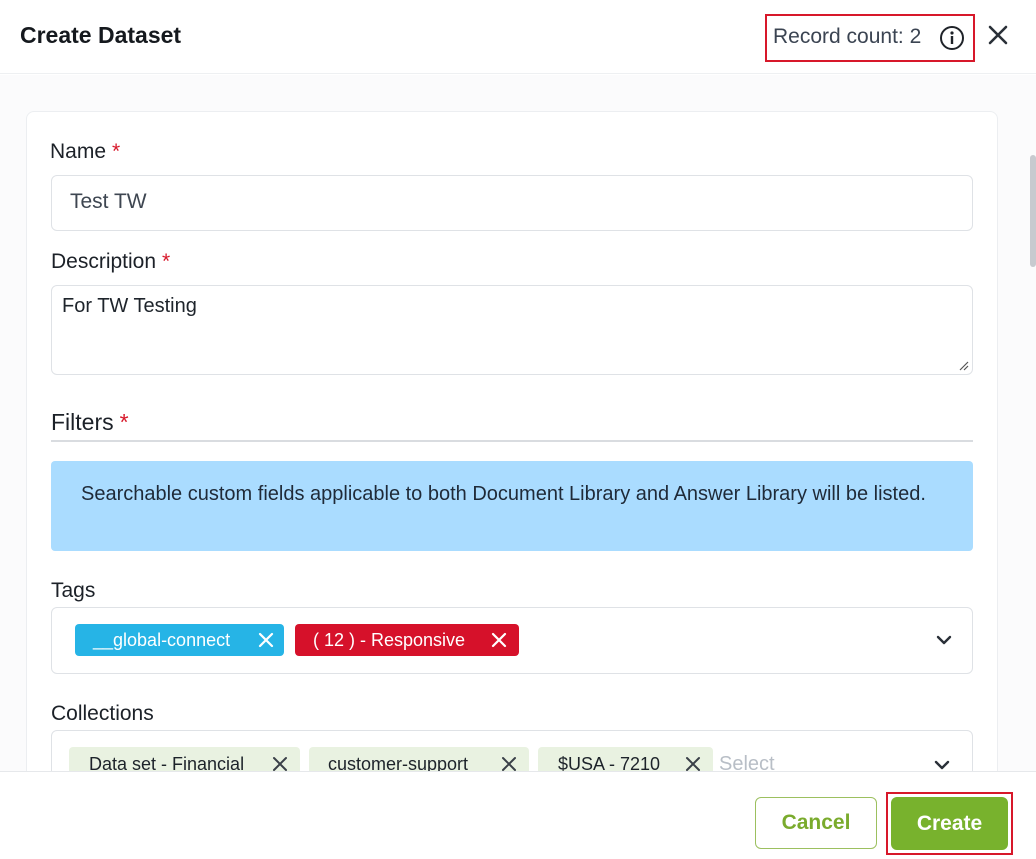 This screenshot has width=1036, height=859. I want to click on filters-heading: Filters *, so click(90, 422).